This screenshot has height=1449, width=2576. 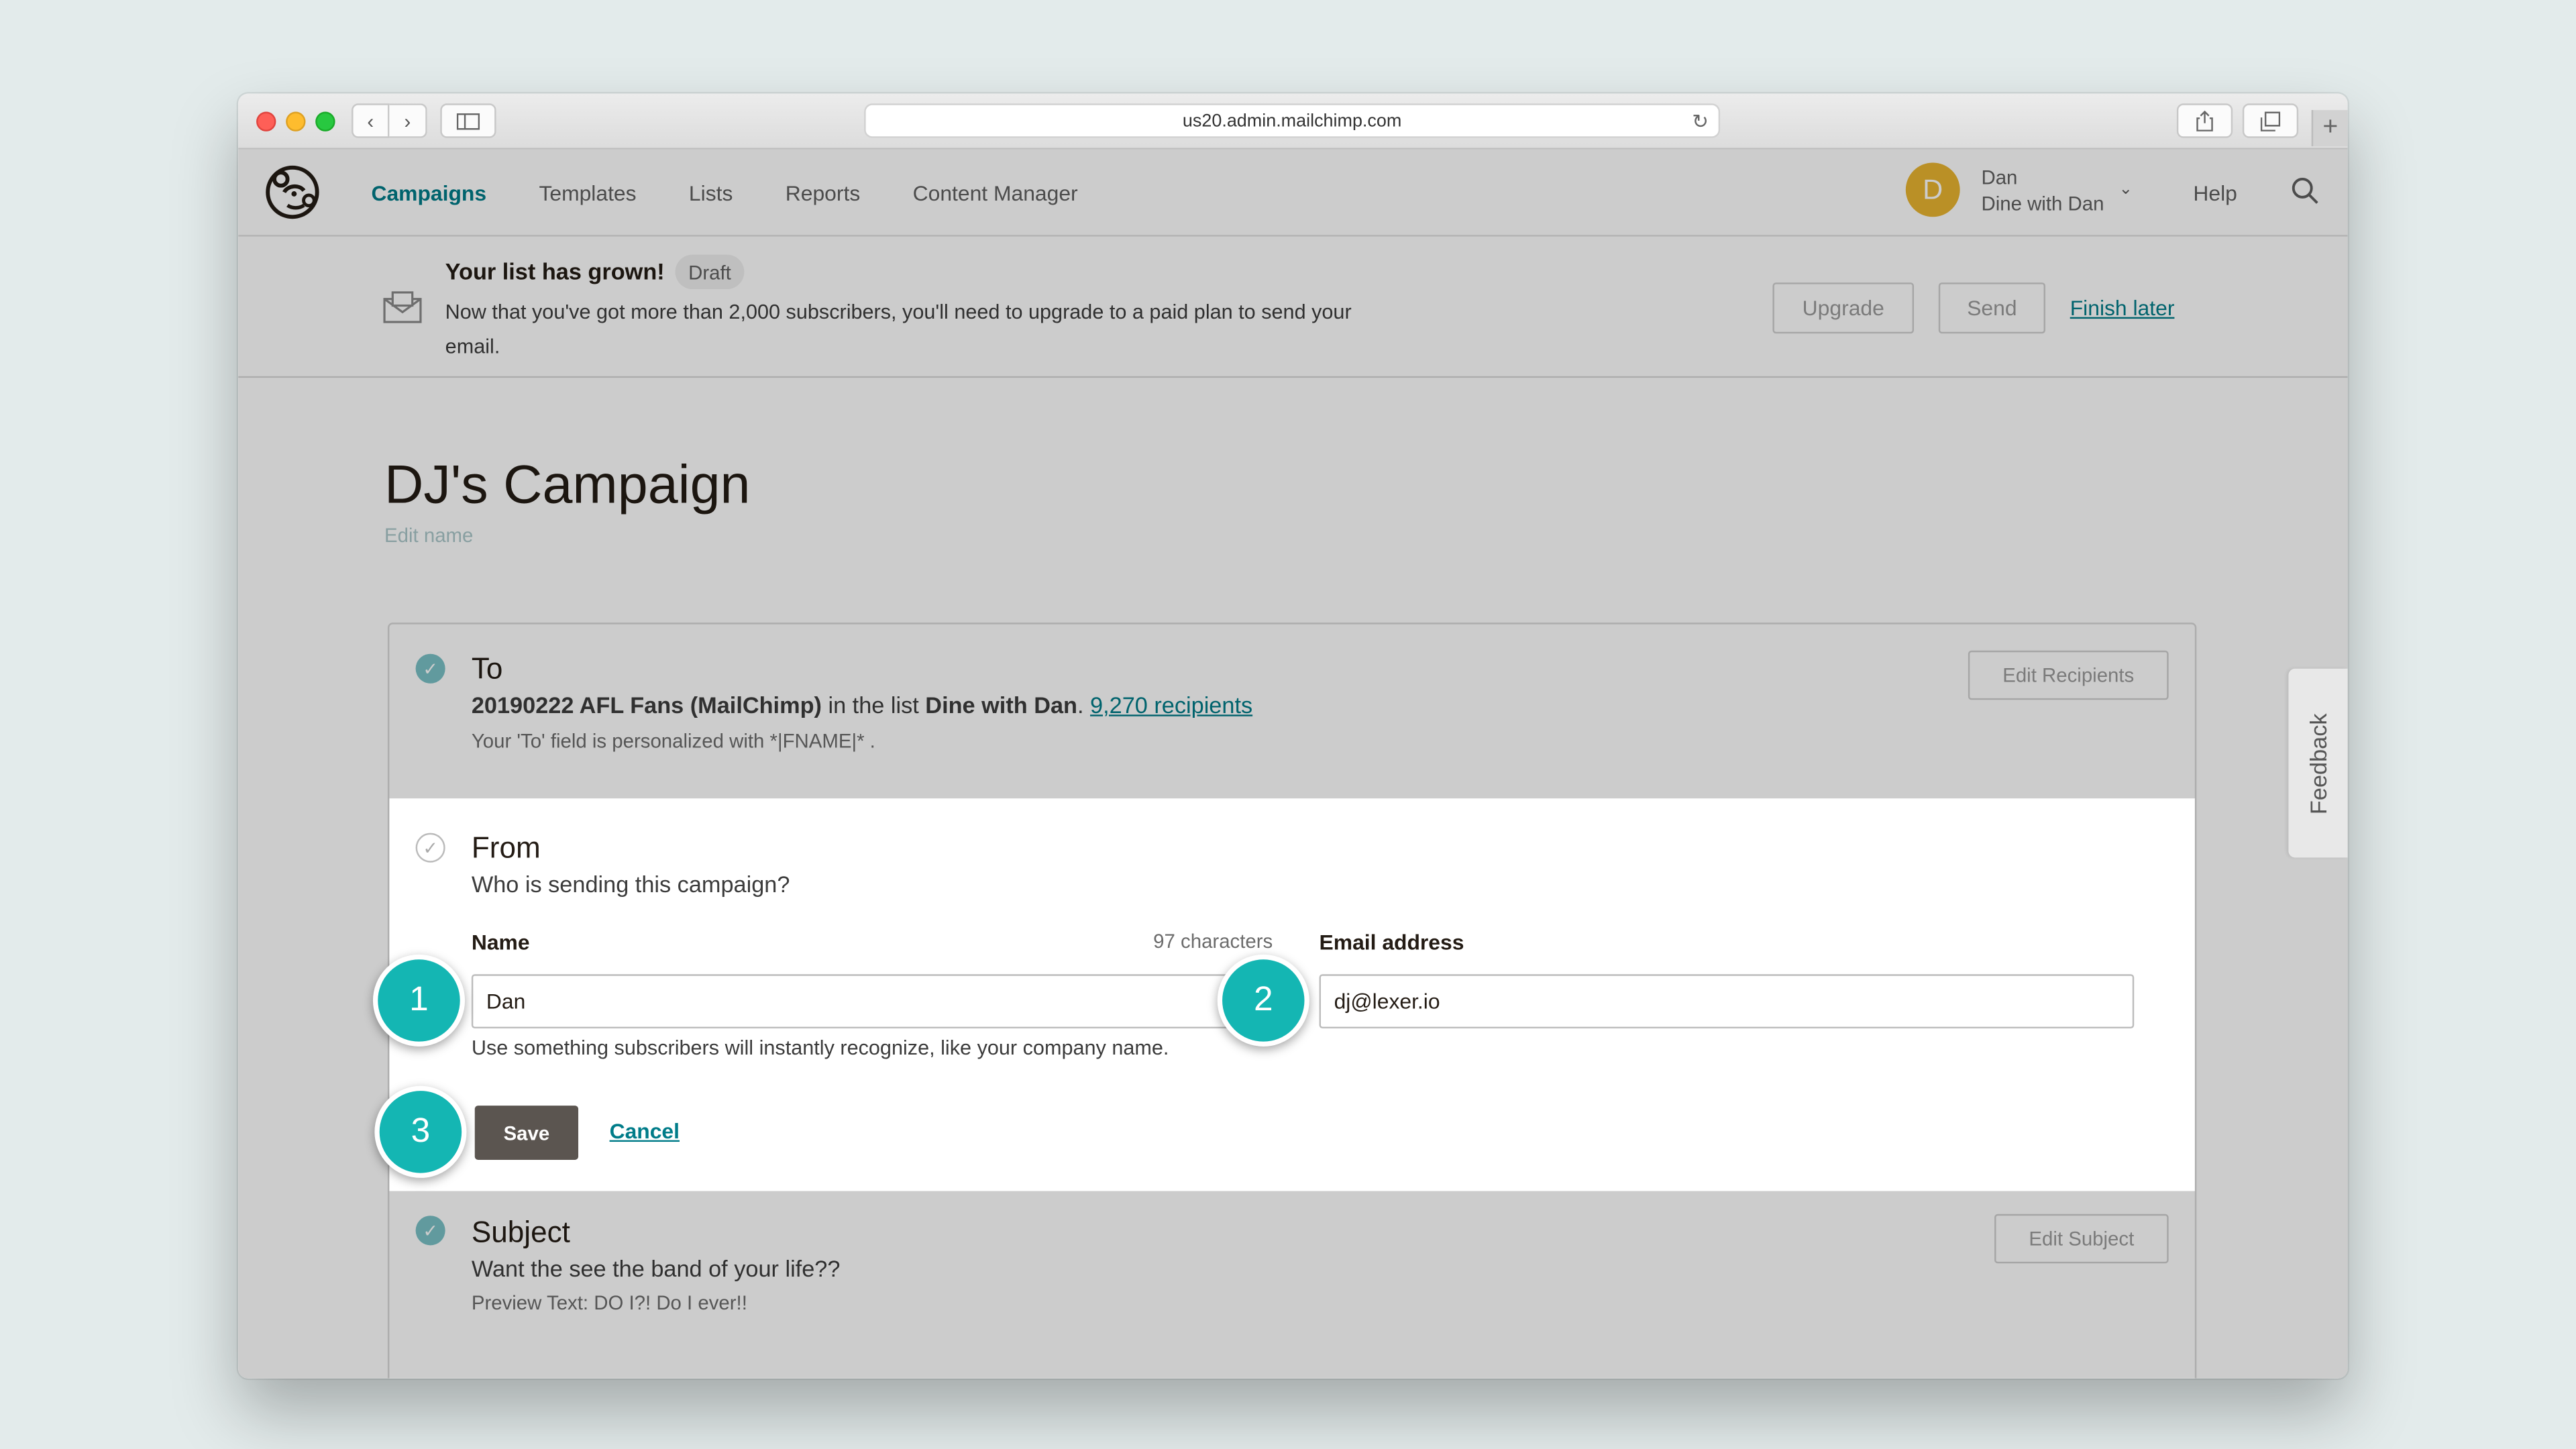 What do you see at coordinates (609, 1303) in the screenshot?
I see `preview-text: Preview Text: DO I?! Do I ever!!` at bounding box center [609, 1303].